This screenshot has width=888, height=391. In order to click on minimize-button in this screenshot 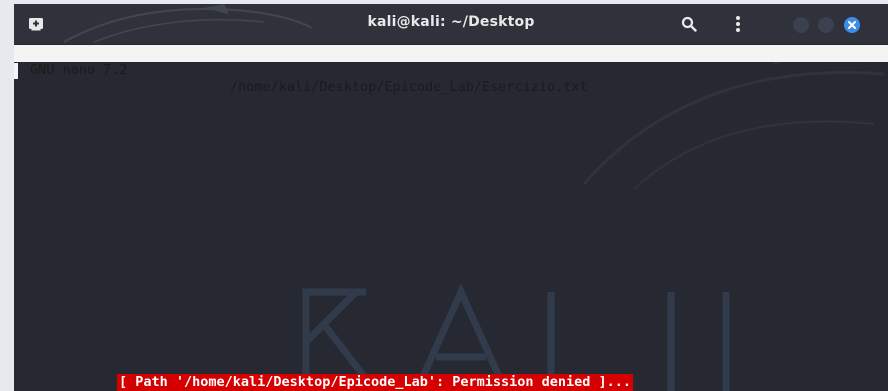, I will do `click(801, 25)`.